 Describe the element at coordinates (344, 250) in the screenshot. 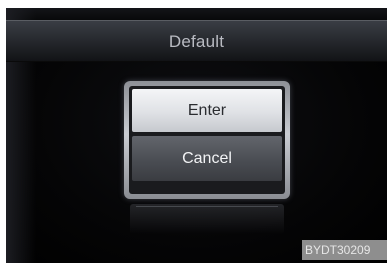

I see `image-code-watermark: BYDT30209` at that location.